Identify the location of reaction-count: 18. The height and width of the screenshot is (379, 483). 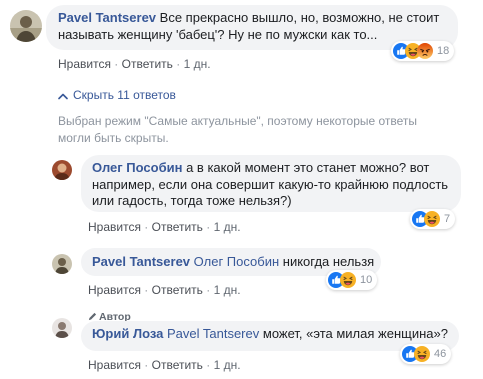
(443, 51).